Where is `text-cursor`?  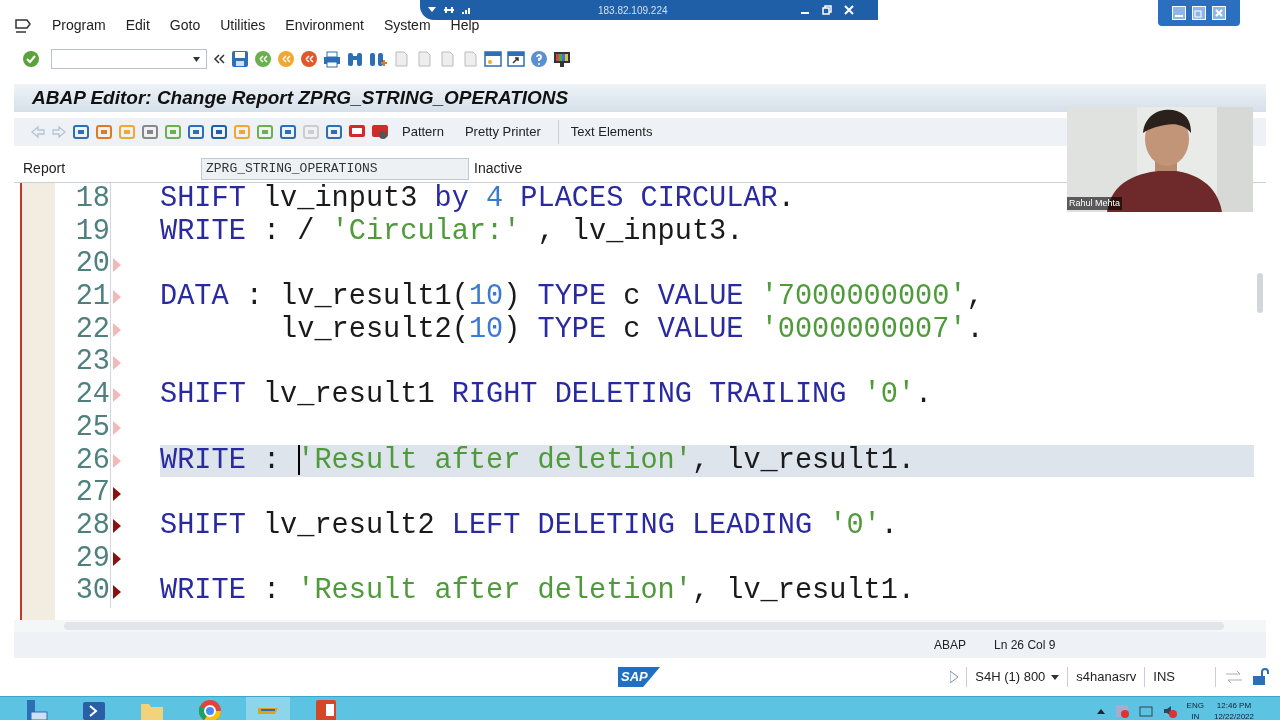
text-cursor is located at coordinates (299, 459).